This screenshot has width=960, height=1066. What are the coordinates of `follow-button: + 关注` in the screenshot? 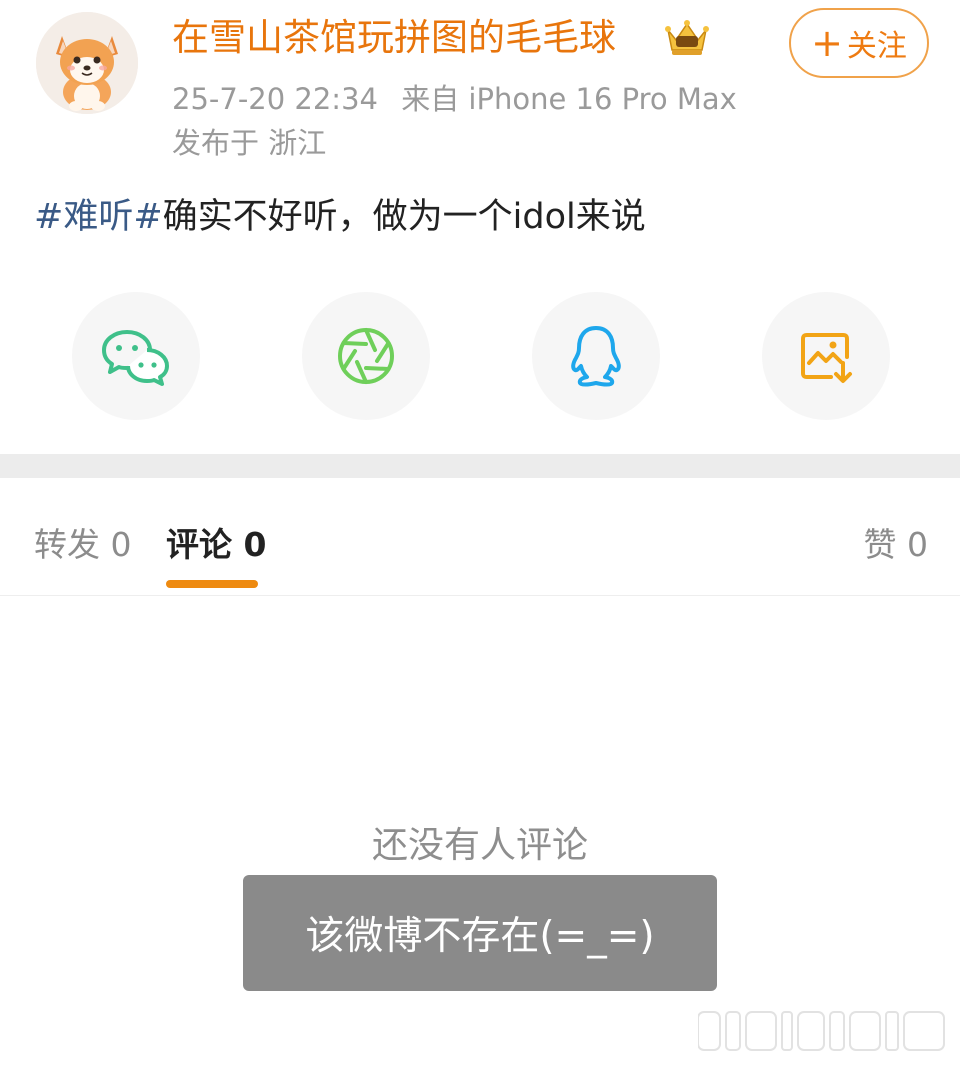 It's located at (859, 43).